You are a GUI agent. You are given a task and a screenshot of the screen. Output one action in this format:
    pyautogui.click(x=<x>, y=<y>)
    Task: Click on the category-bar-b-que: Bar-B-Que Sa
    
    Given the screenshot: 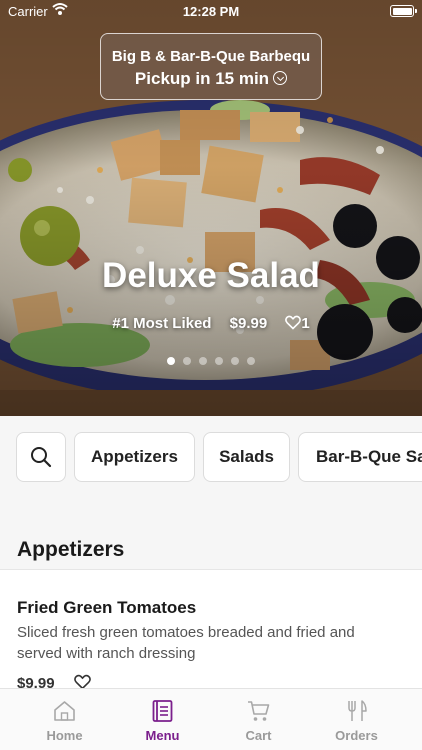 What is the action you would take?
    pyautogui.click(x=360, y=457)
    